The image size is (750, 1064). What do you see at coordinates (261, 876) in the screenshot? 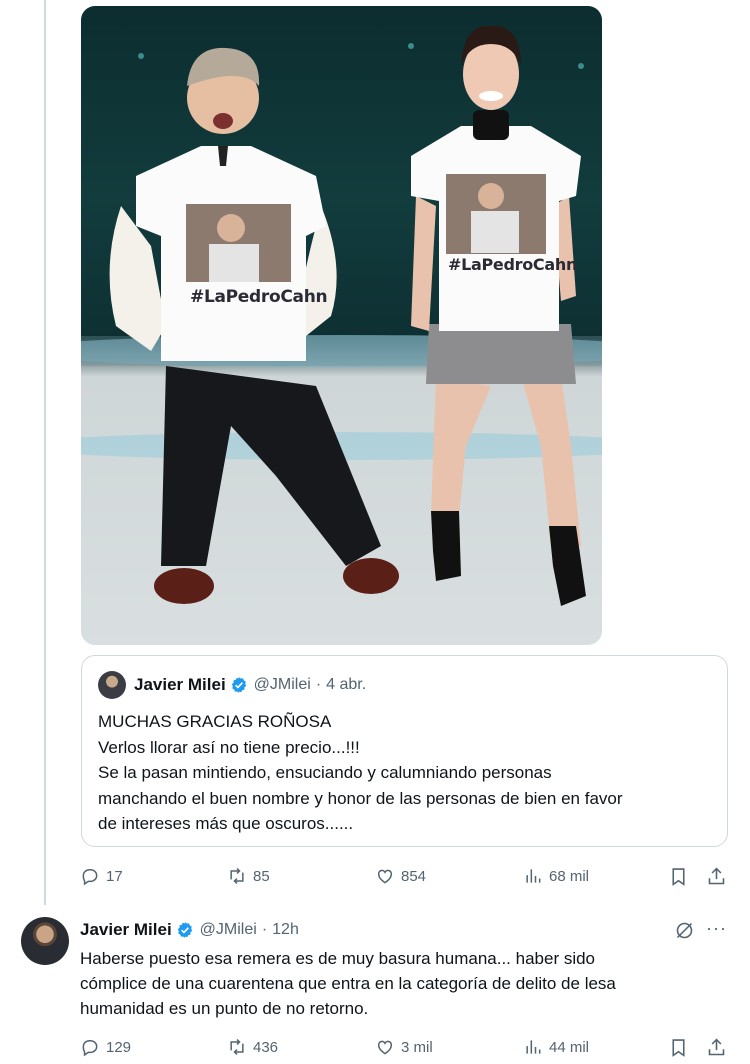
I see `repost-count: 85` at bounding box center [261, 876].